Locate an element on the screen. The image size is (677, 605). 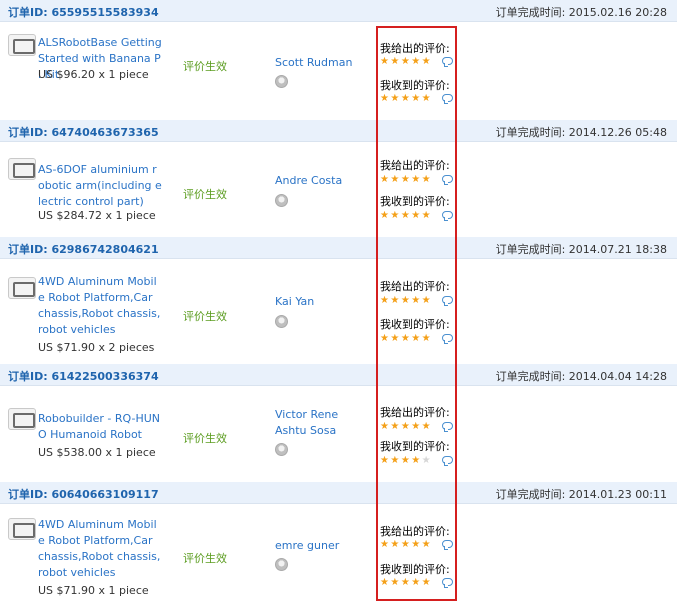
order-id: 订单ID: 60640663109117 is located at coordinates (83, 494).